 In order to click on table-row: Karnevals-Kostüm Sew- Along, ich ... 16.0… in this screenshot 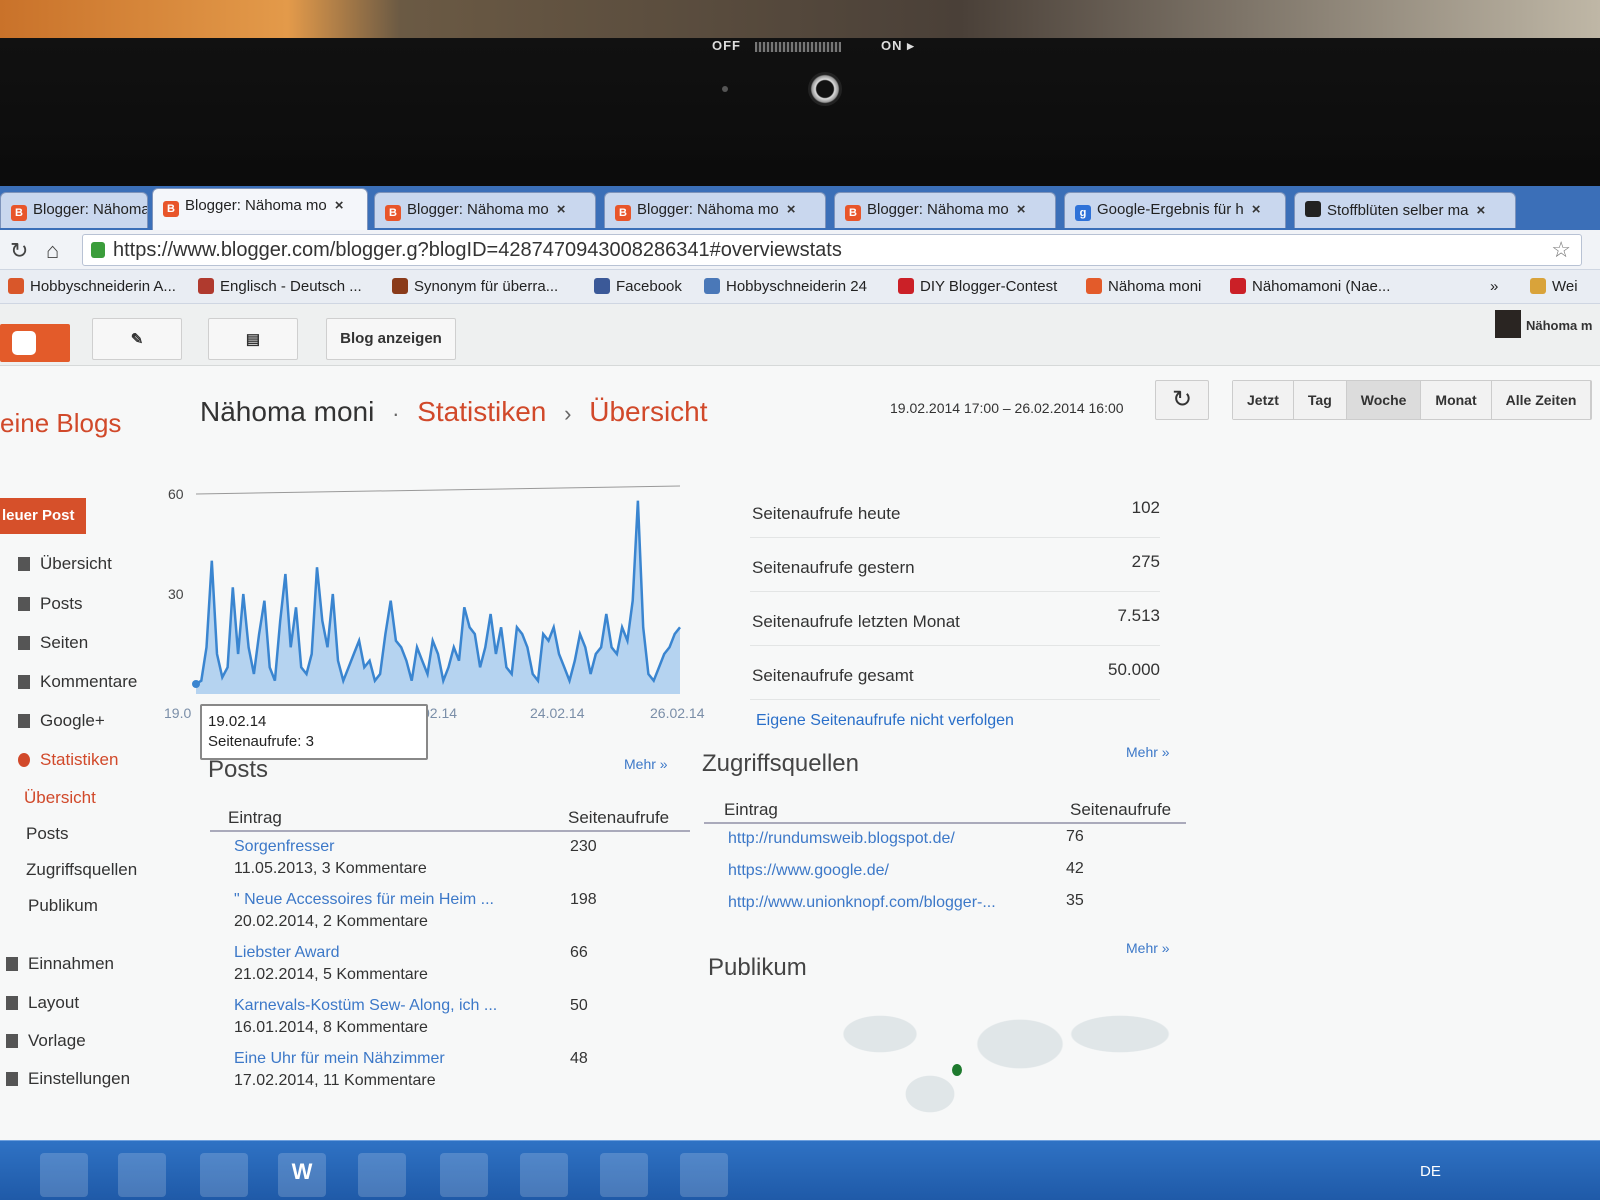, I will do `click(450, 1017)`.